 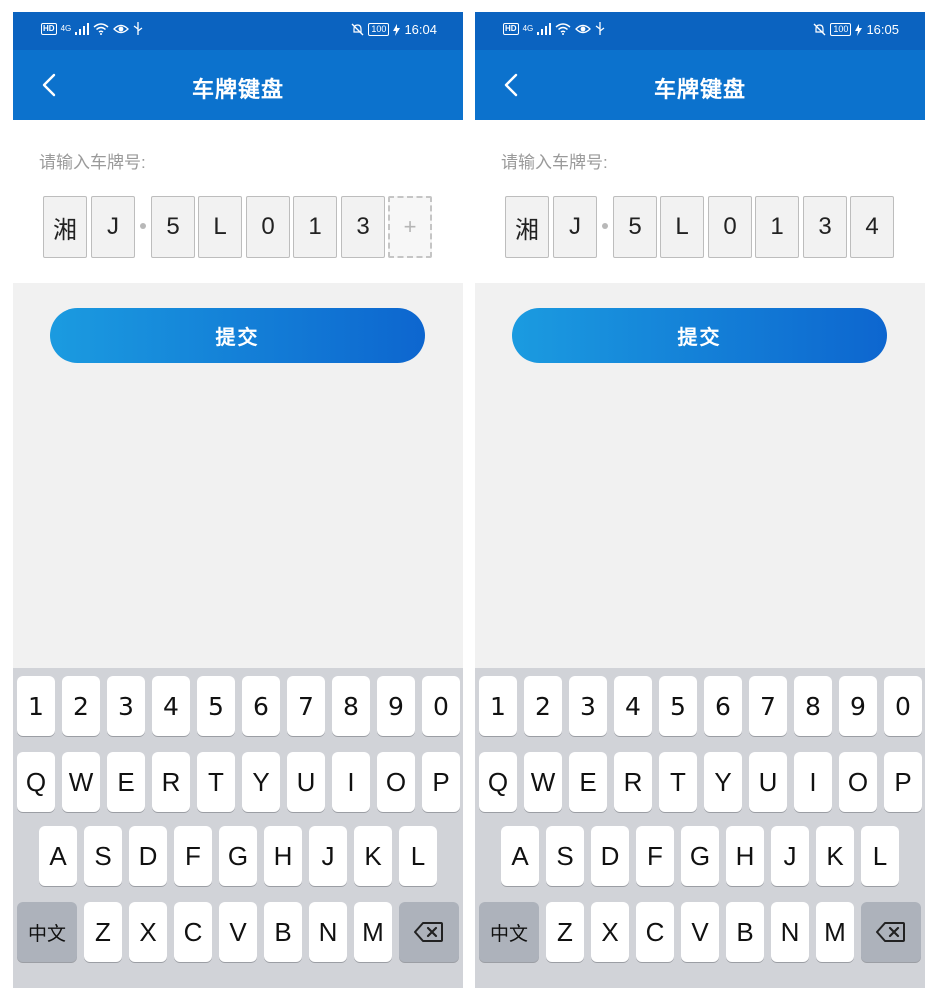 What do you see at coordinates (554, 162) in the screenshot?
I see `plate-prompt-label: 请输入车牌号:` at bounding box center [554, 162].